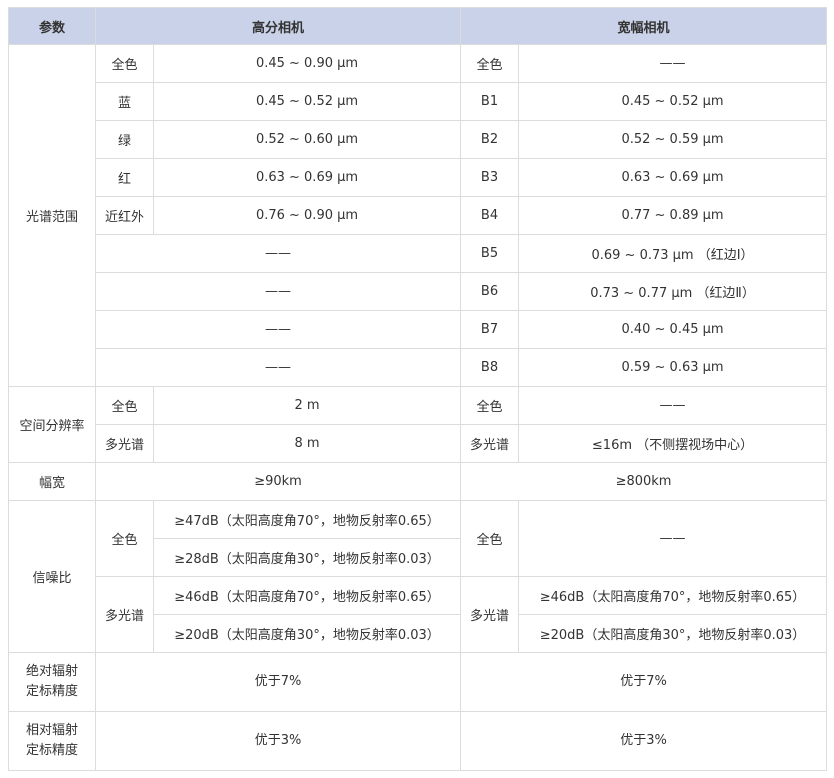  I want to click on wide-snr-ms-label: 多光谱, so click(490, 614).